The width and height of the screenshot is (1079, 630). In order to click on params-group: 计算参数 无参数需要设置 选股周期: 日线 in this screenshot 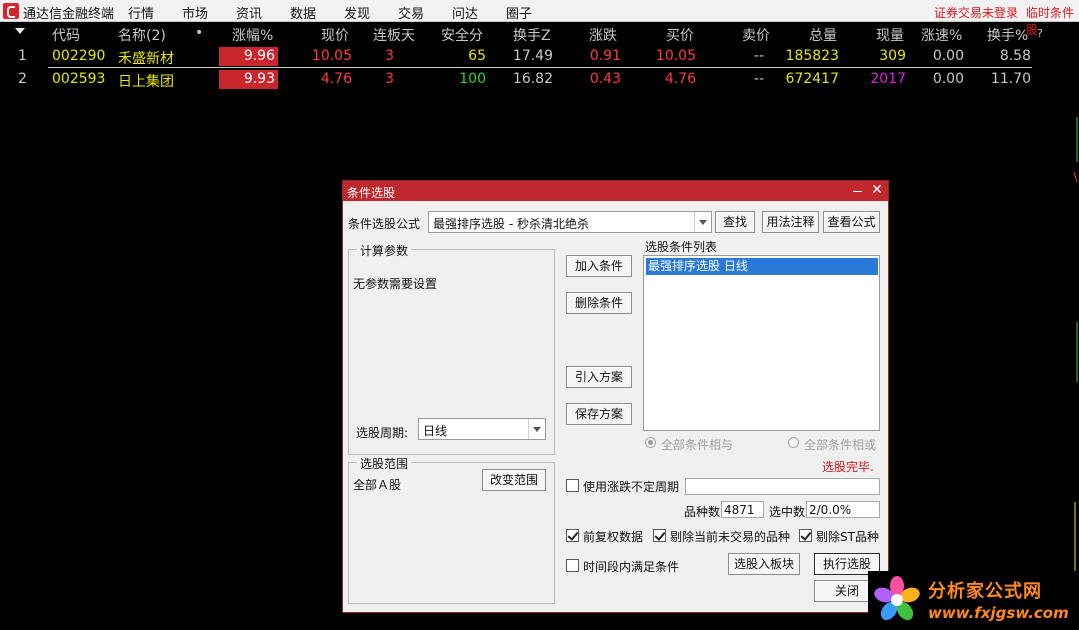, I will do `click(451, 348)`.